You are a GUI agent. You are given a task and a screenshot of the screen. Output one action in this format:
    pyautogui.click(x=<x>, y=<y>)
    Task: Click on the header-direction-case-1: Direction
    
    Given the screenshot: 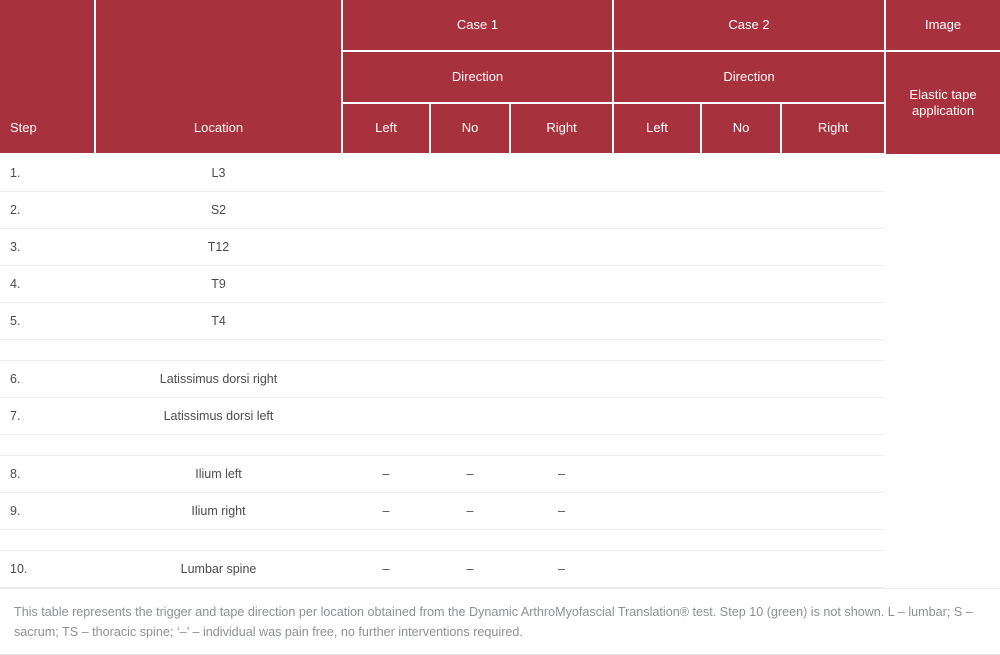 What is the action you would take?
    pyautogui.click(x=478, y=77)
    